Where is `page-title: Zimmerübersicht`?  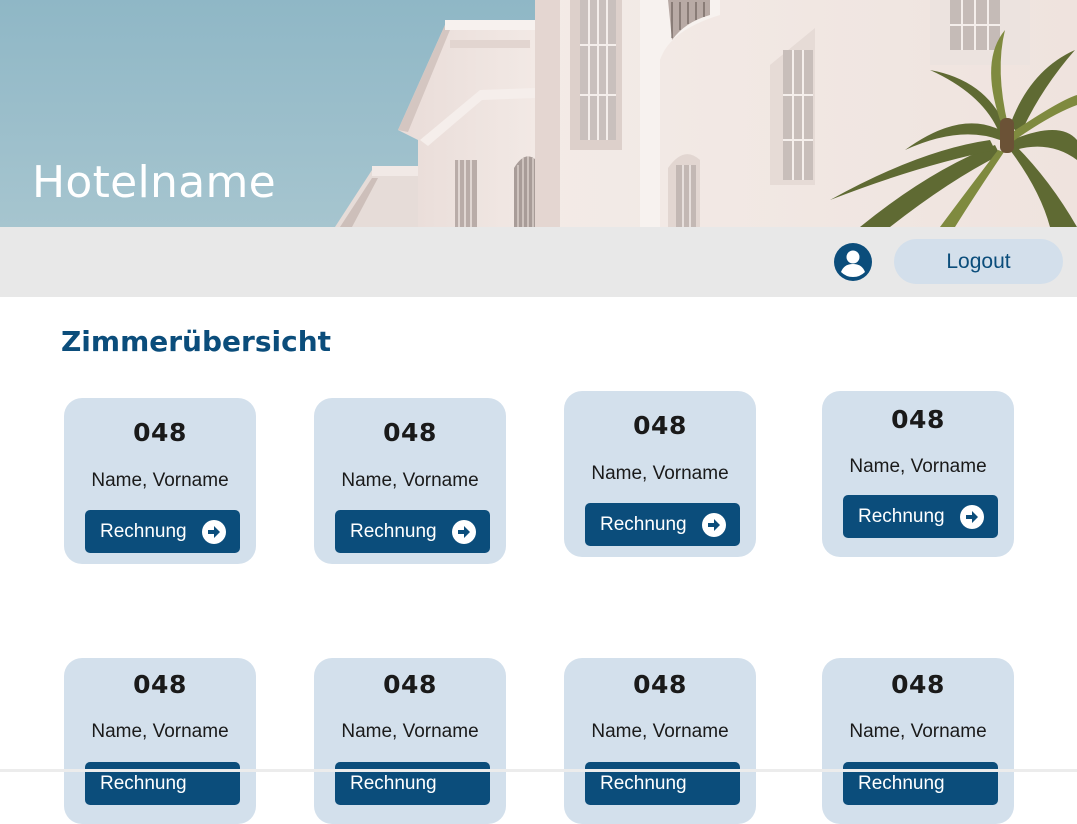 page-title: Zimmerübersicht is located at coordinates (196, 341).